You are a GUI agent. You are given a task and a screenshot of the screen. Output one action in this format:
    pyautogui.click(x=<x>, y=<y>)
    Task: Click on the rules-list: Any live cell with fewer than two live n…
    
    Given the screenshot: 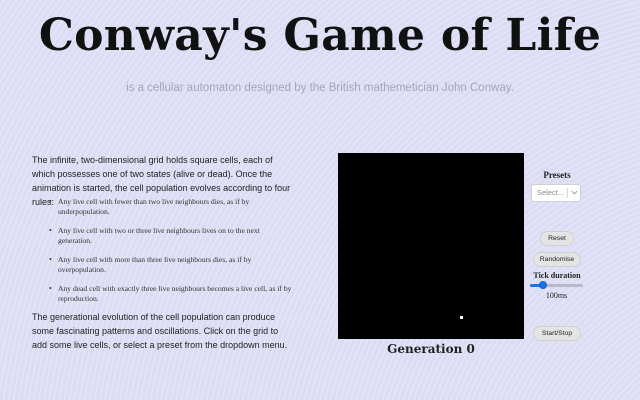 What is the action you would take?
    pyautogui.click(x=163, y=255)
    